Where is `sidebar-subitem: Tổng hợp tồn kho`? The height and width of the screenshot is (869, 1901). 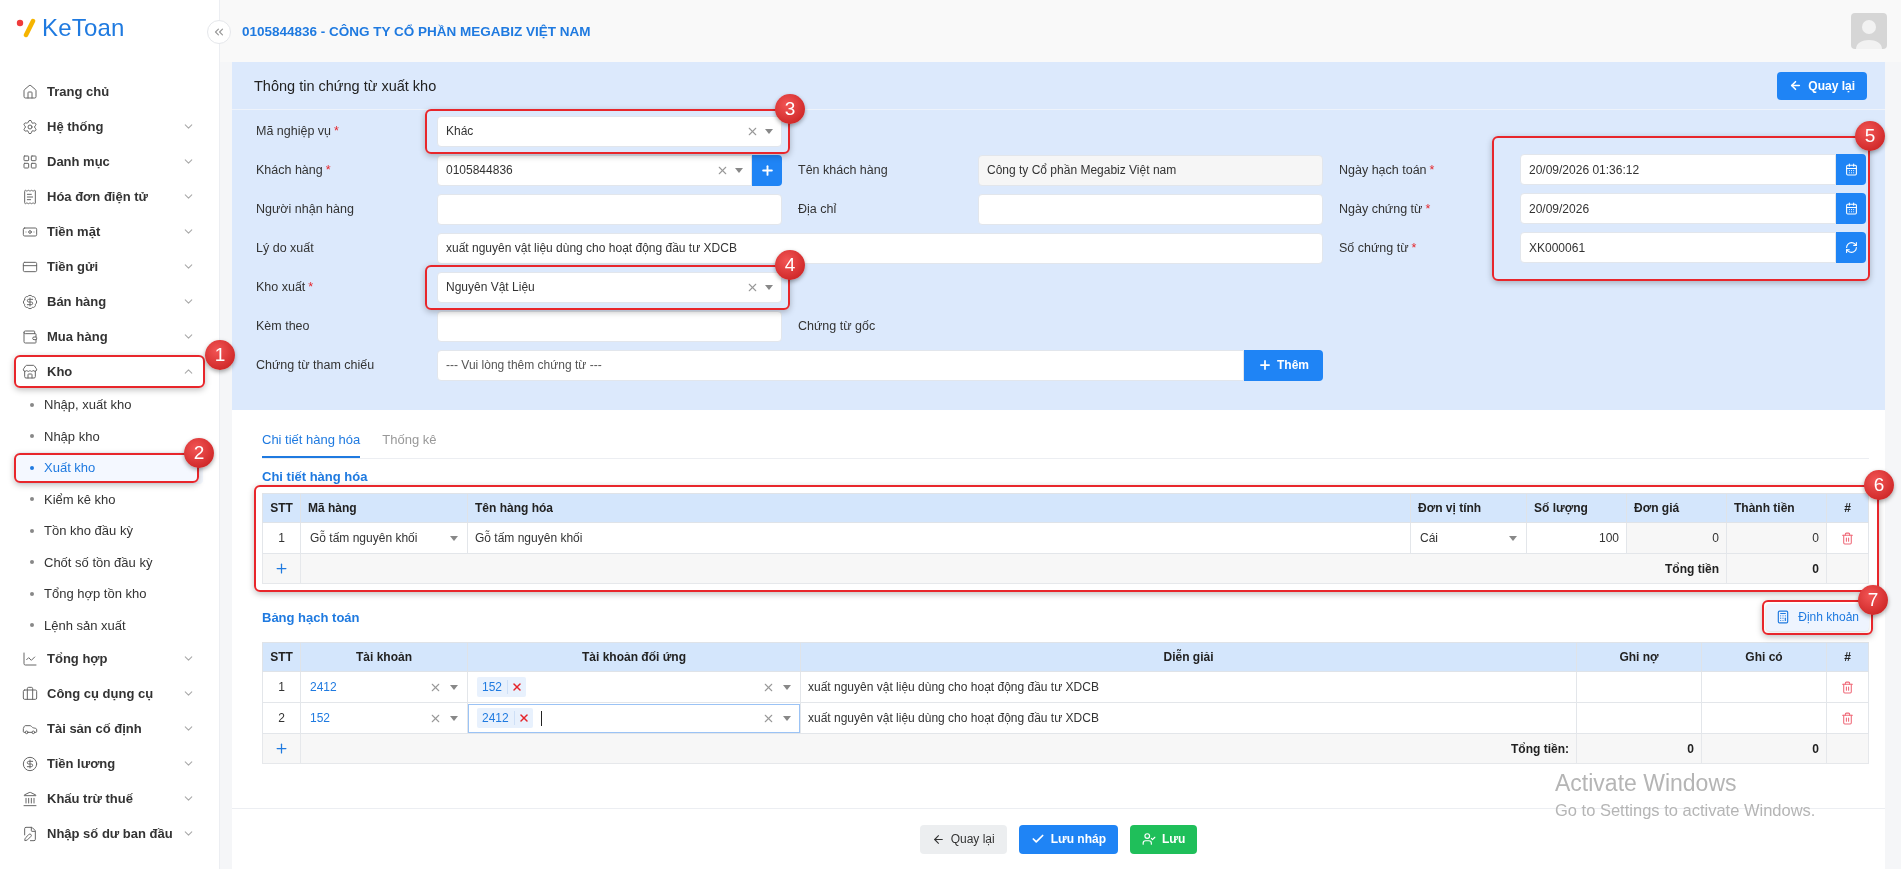
sidebar-subitem: Tổng hợp tồn kho is located at coordinates (109, 594).